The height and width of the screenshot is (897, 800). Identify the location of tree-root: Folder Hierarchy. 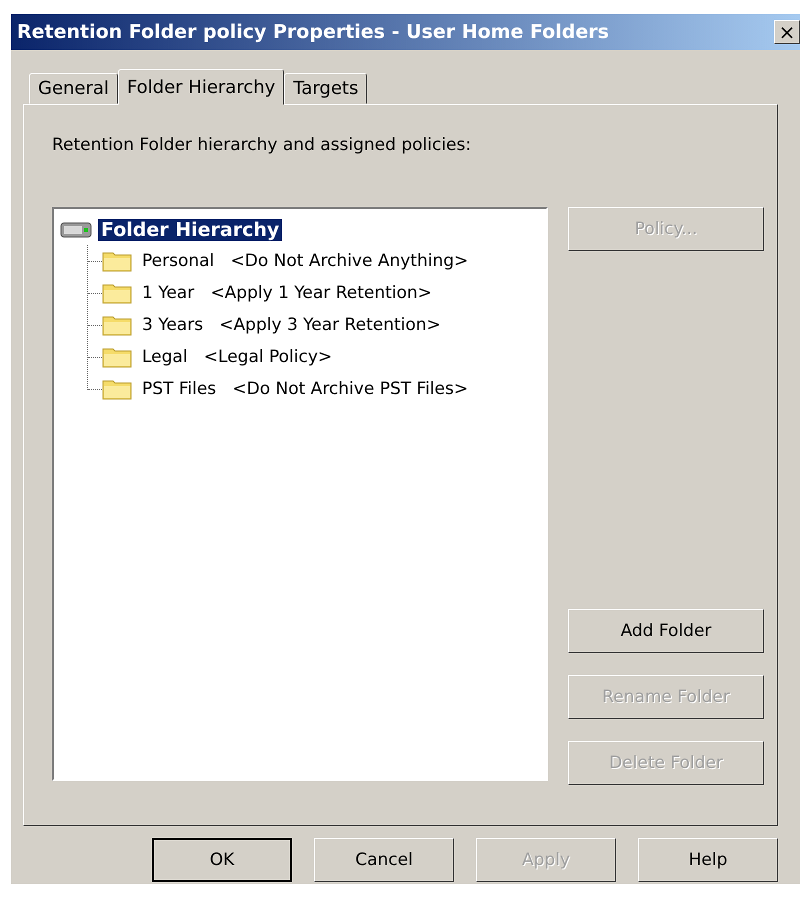
(190, 230).